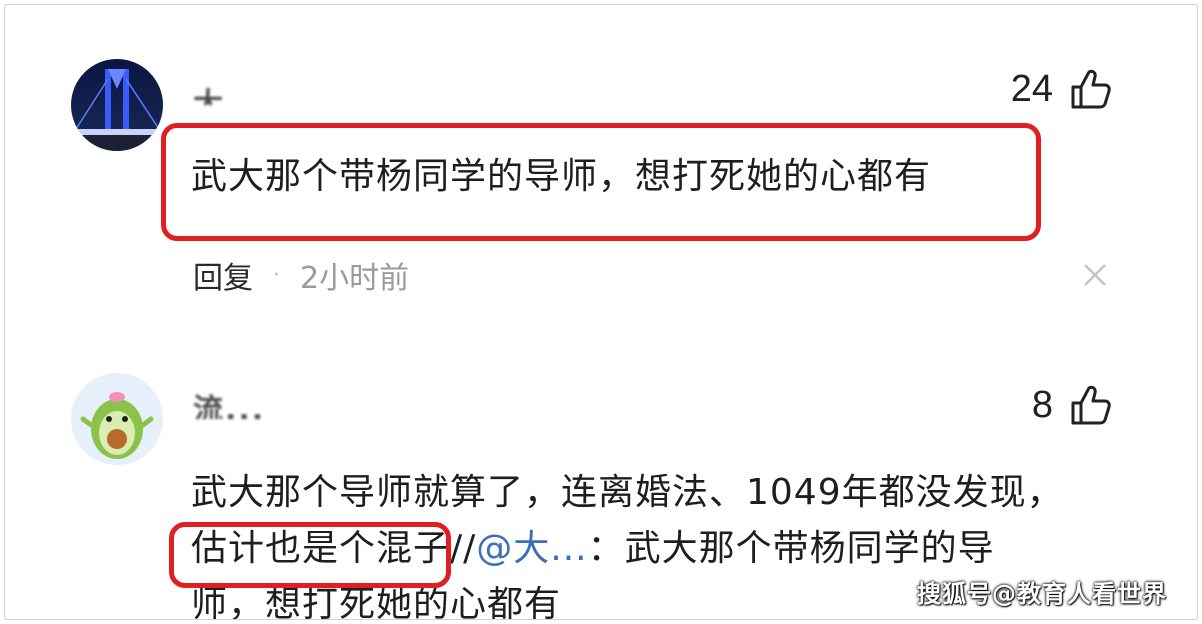 Image resolution: width=1202 pixels, height=624 pixels. Describe the element at coordinates (1031, 88) in the screenshot. I see `like-count: 24` at that location.